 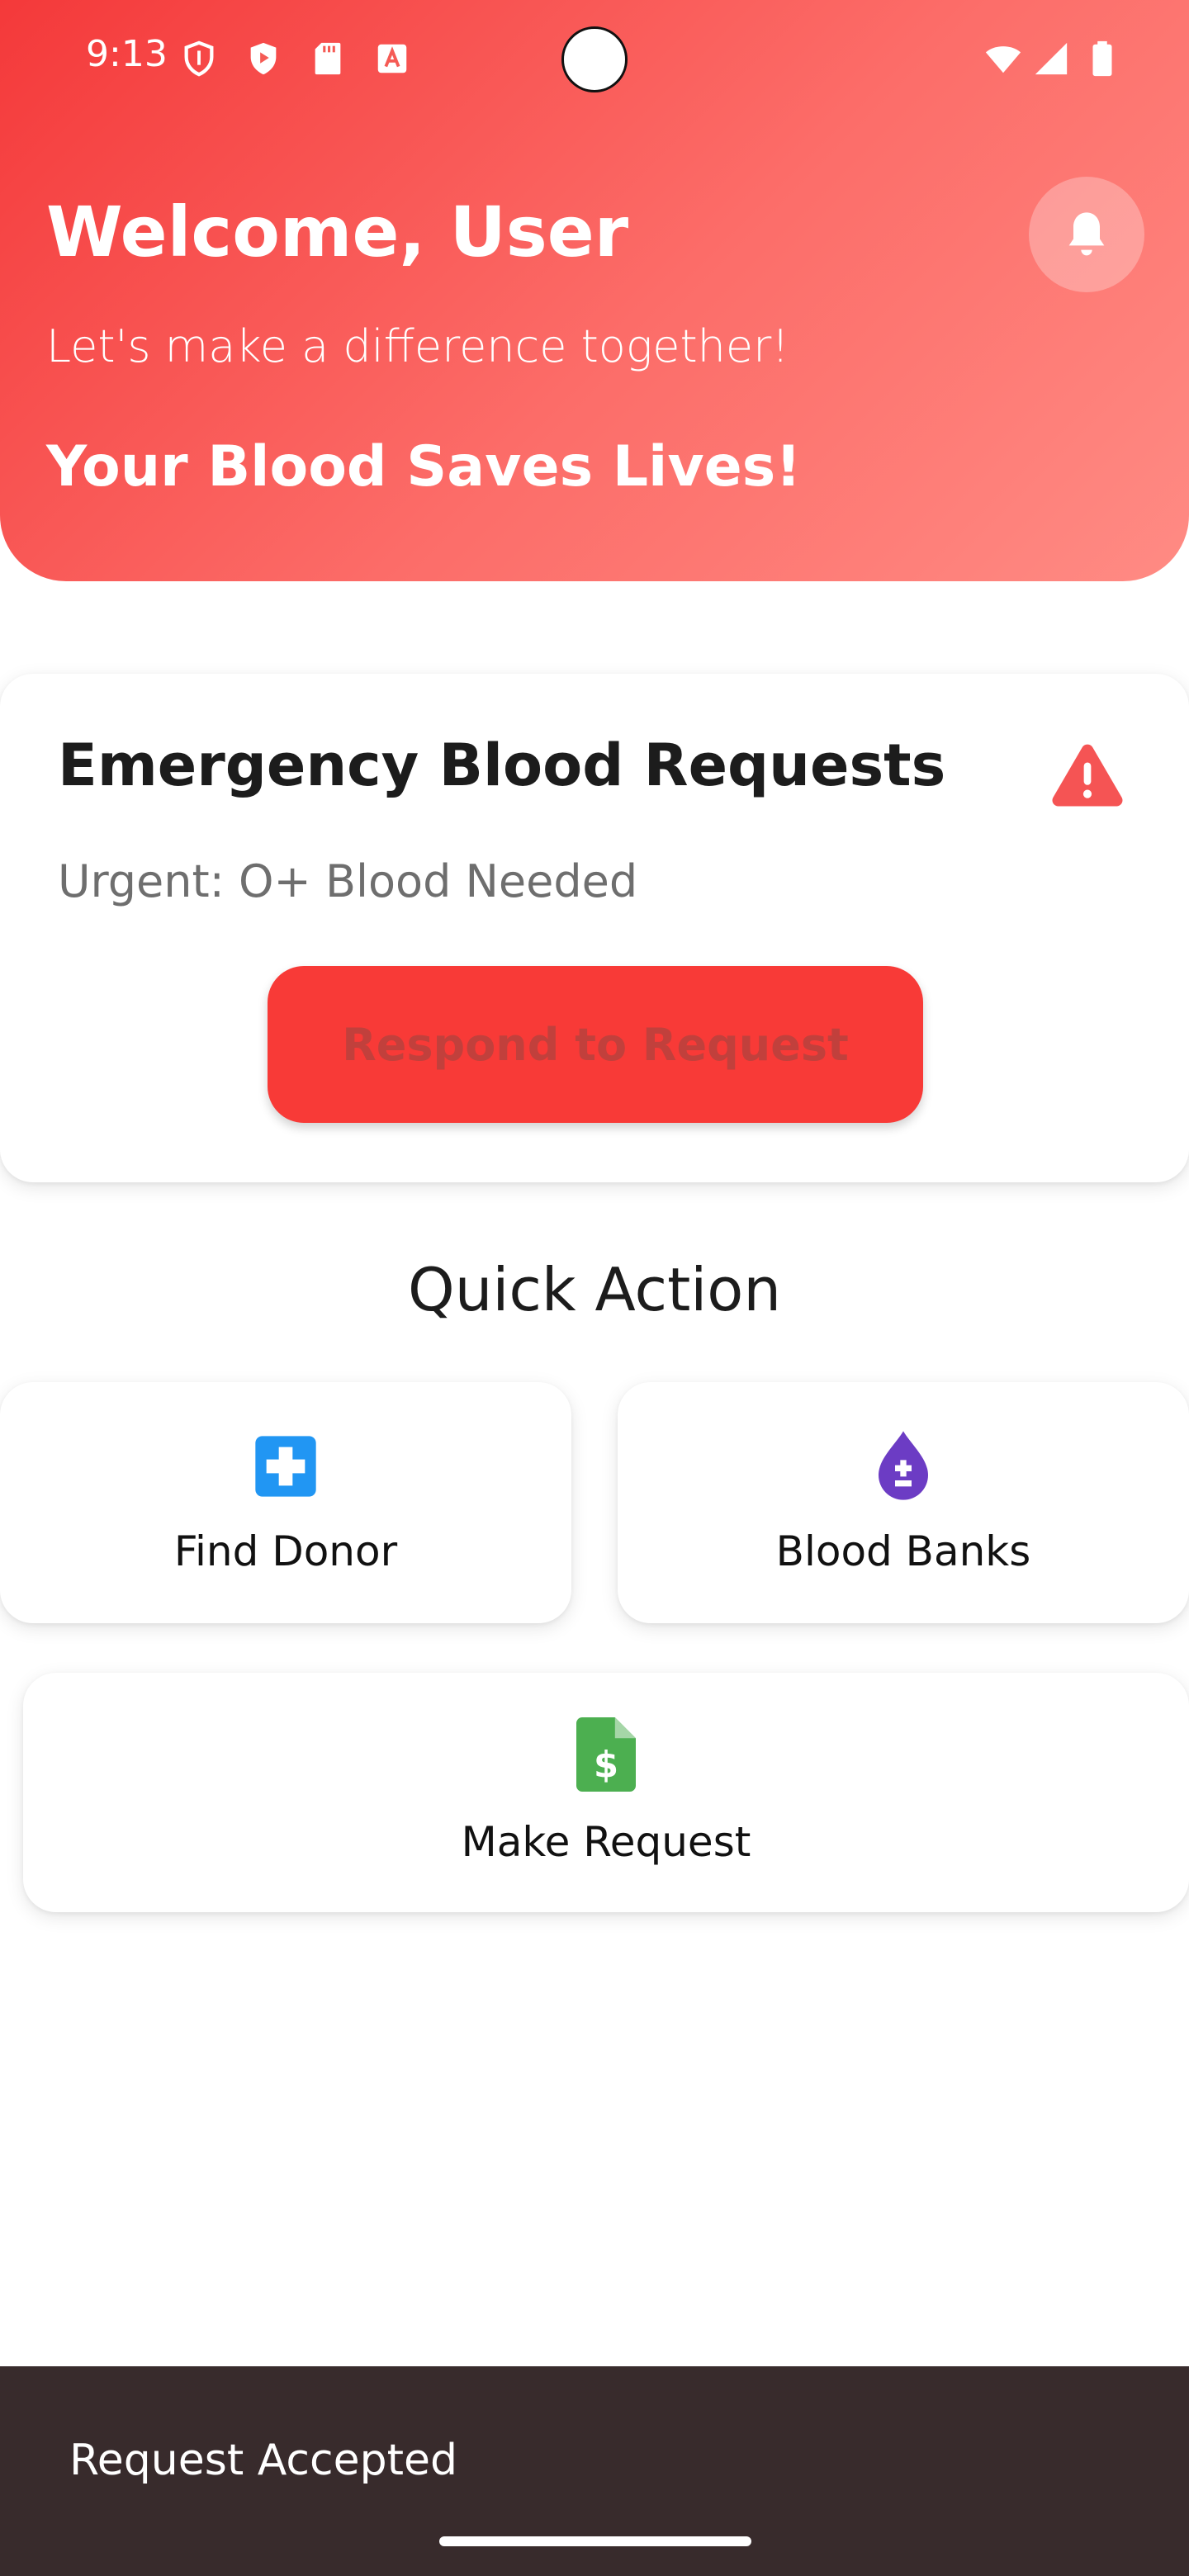 I want to click on respond-to-request-button: Respond to Request, so click(x=595, y=1044).